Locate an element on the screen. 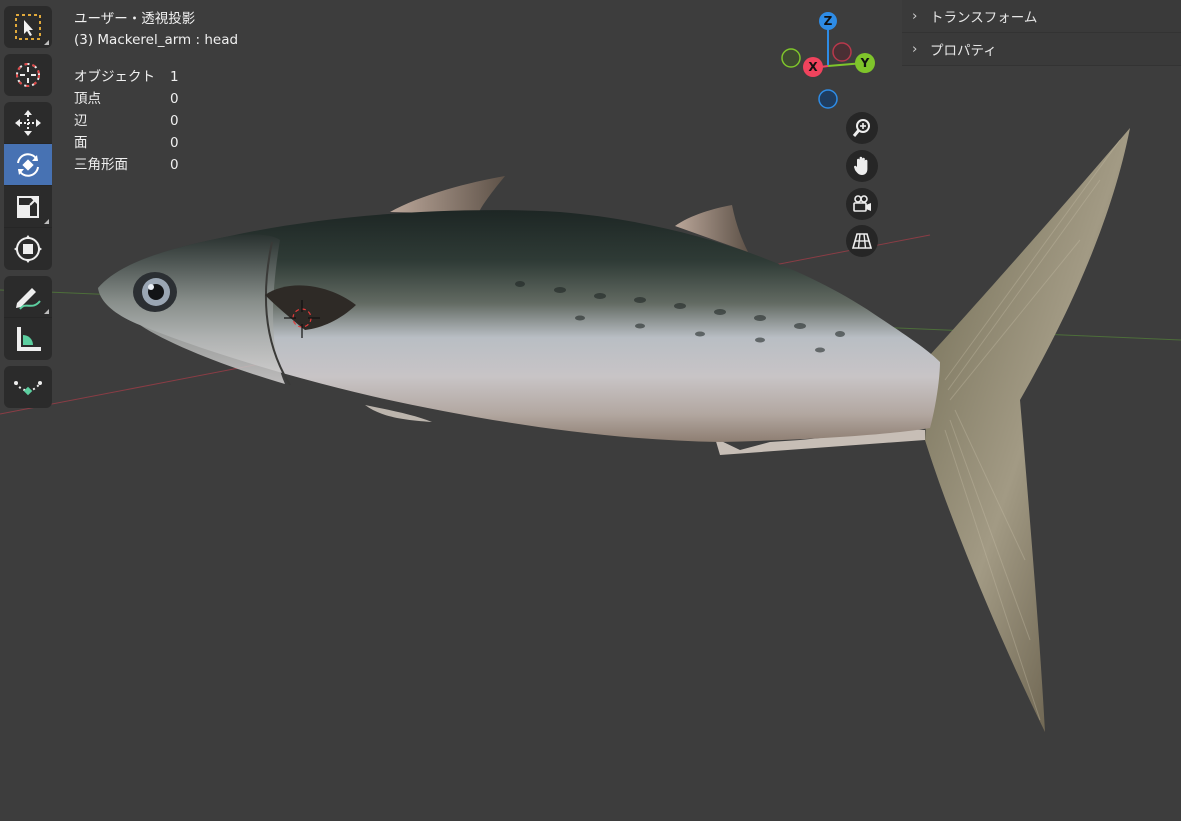  viewport-info: ユーザー・透視投影 (3) Mackerel_arm : head is located at coordinates (156, 30).